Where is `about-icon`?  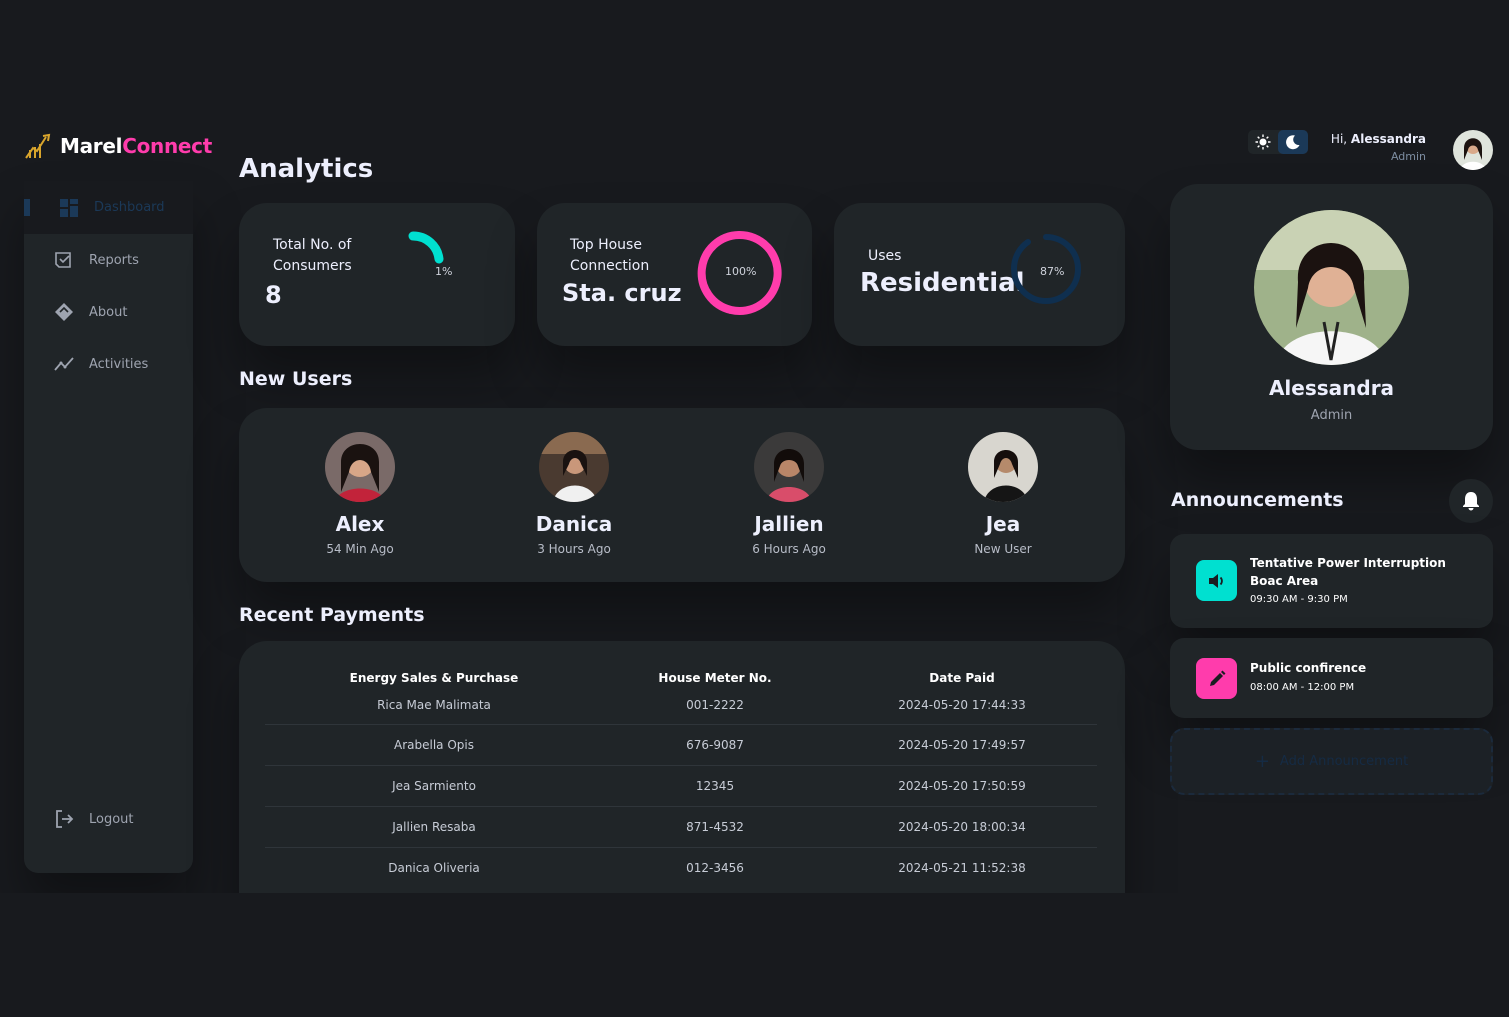 about-icon is located at coordinates (64, 312).